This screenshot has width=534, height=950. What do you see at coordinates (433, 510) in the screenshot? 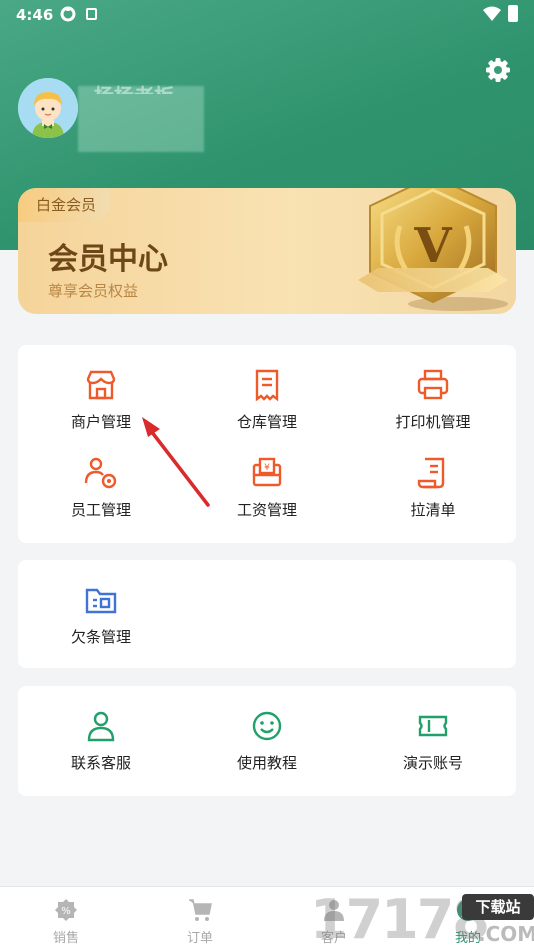
I see `menu-label: 拉清单` at bounding box center [433, 510].